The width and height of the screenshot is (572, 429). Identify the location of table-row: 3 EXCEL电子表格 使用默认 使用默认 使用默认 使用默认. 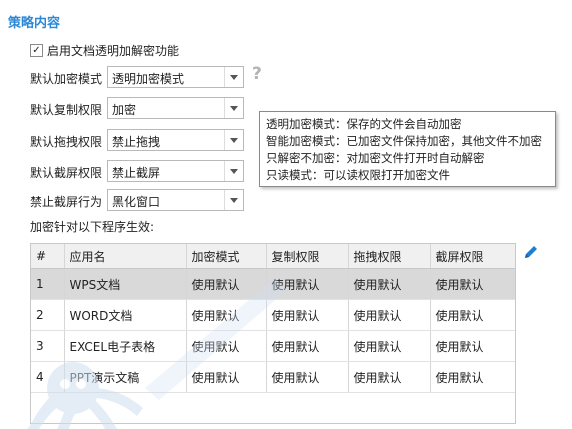
(273, 346).